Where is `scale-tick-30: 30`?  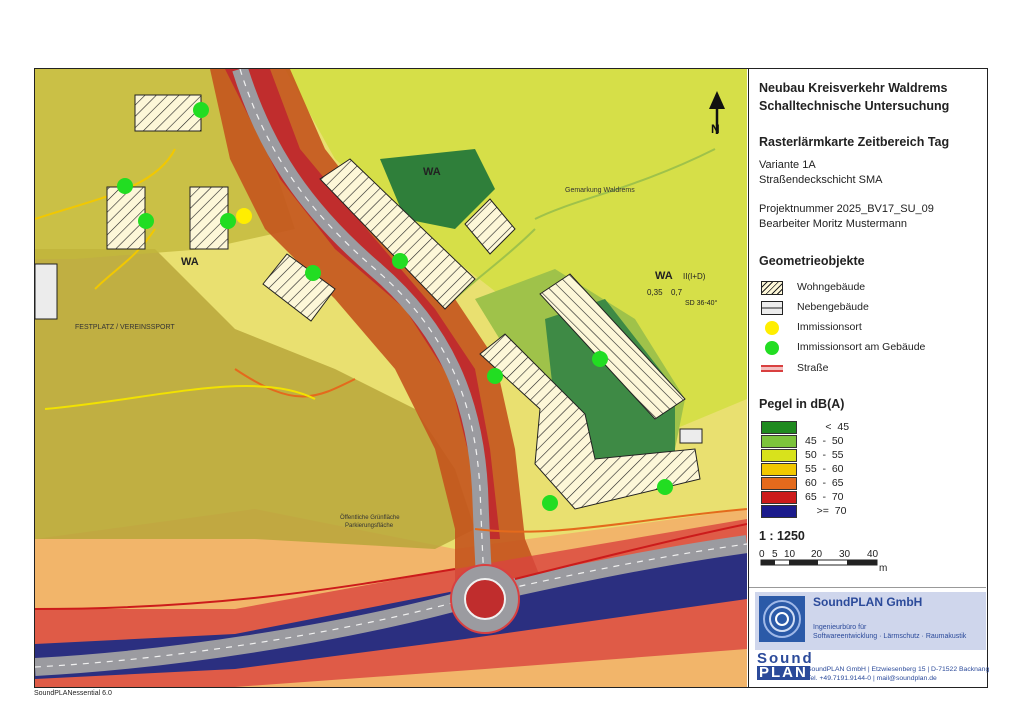 scale-tick-30: 30 is located at coordinates (845, 554).